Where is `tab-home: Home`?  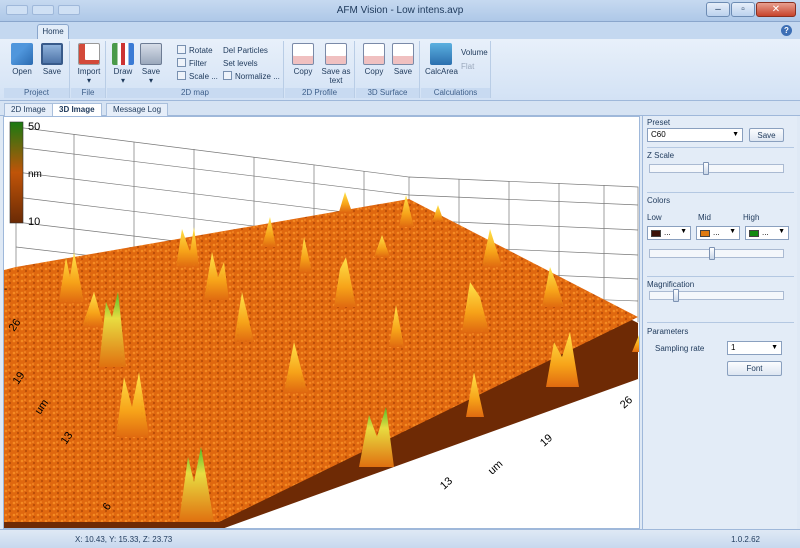 tab-home: Home is located at coordinates (53, 32).